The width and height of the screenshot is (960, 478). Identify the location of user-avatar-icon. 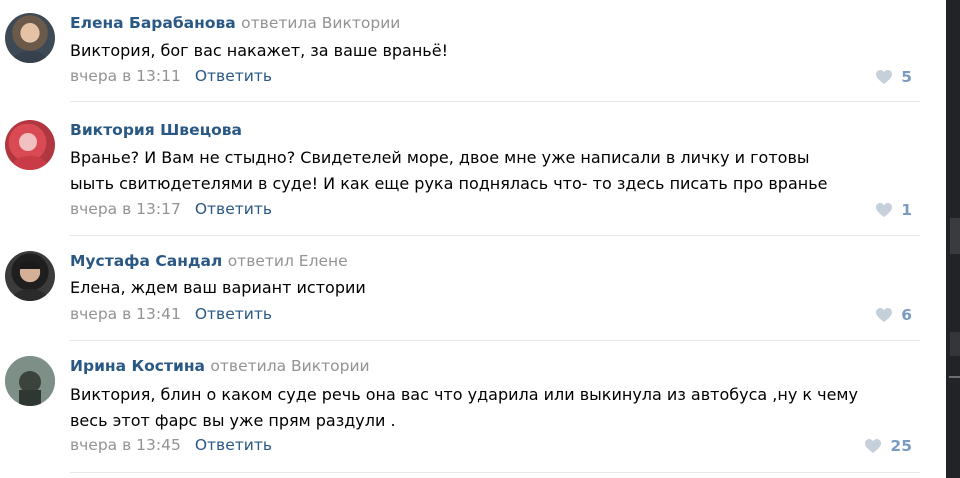
(30, 381).